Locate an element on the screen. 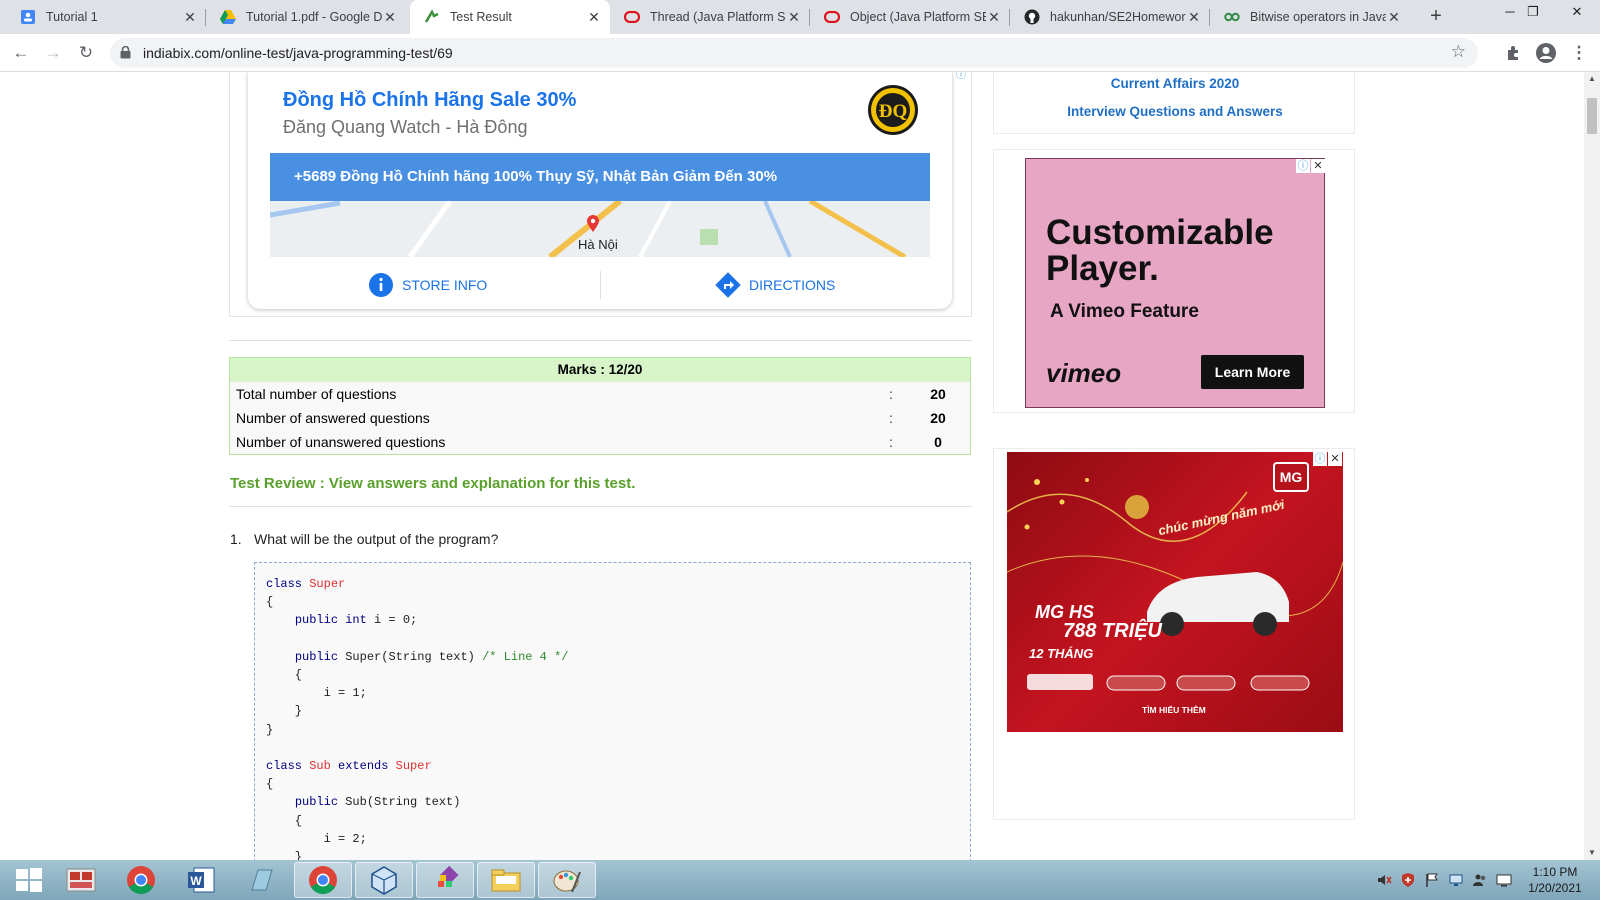 This screenshot has height=900, width=1600. mg-cta: TÌM HIỂU THÊM is located at coordinates (1174, 710).